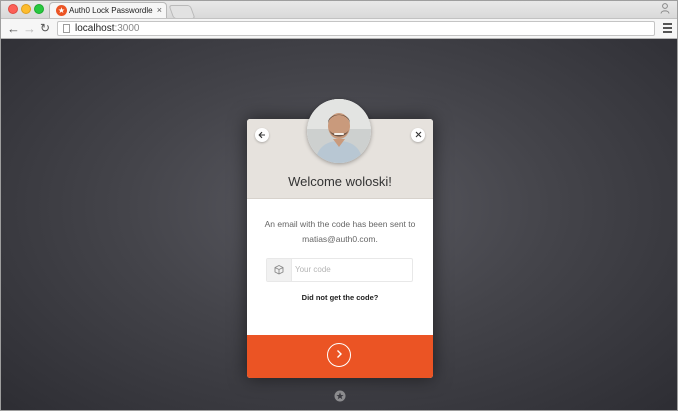 The width and height of the screenshot is (678, 411). What do you see at coordinates (66, 28) in the screenshot?
I see `page-icon` at bounding box center [66, 28].